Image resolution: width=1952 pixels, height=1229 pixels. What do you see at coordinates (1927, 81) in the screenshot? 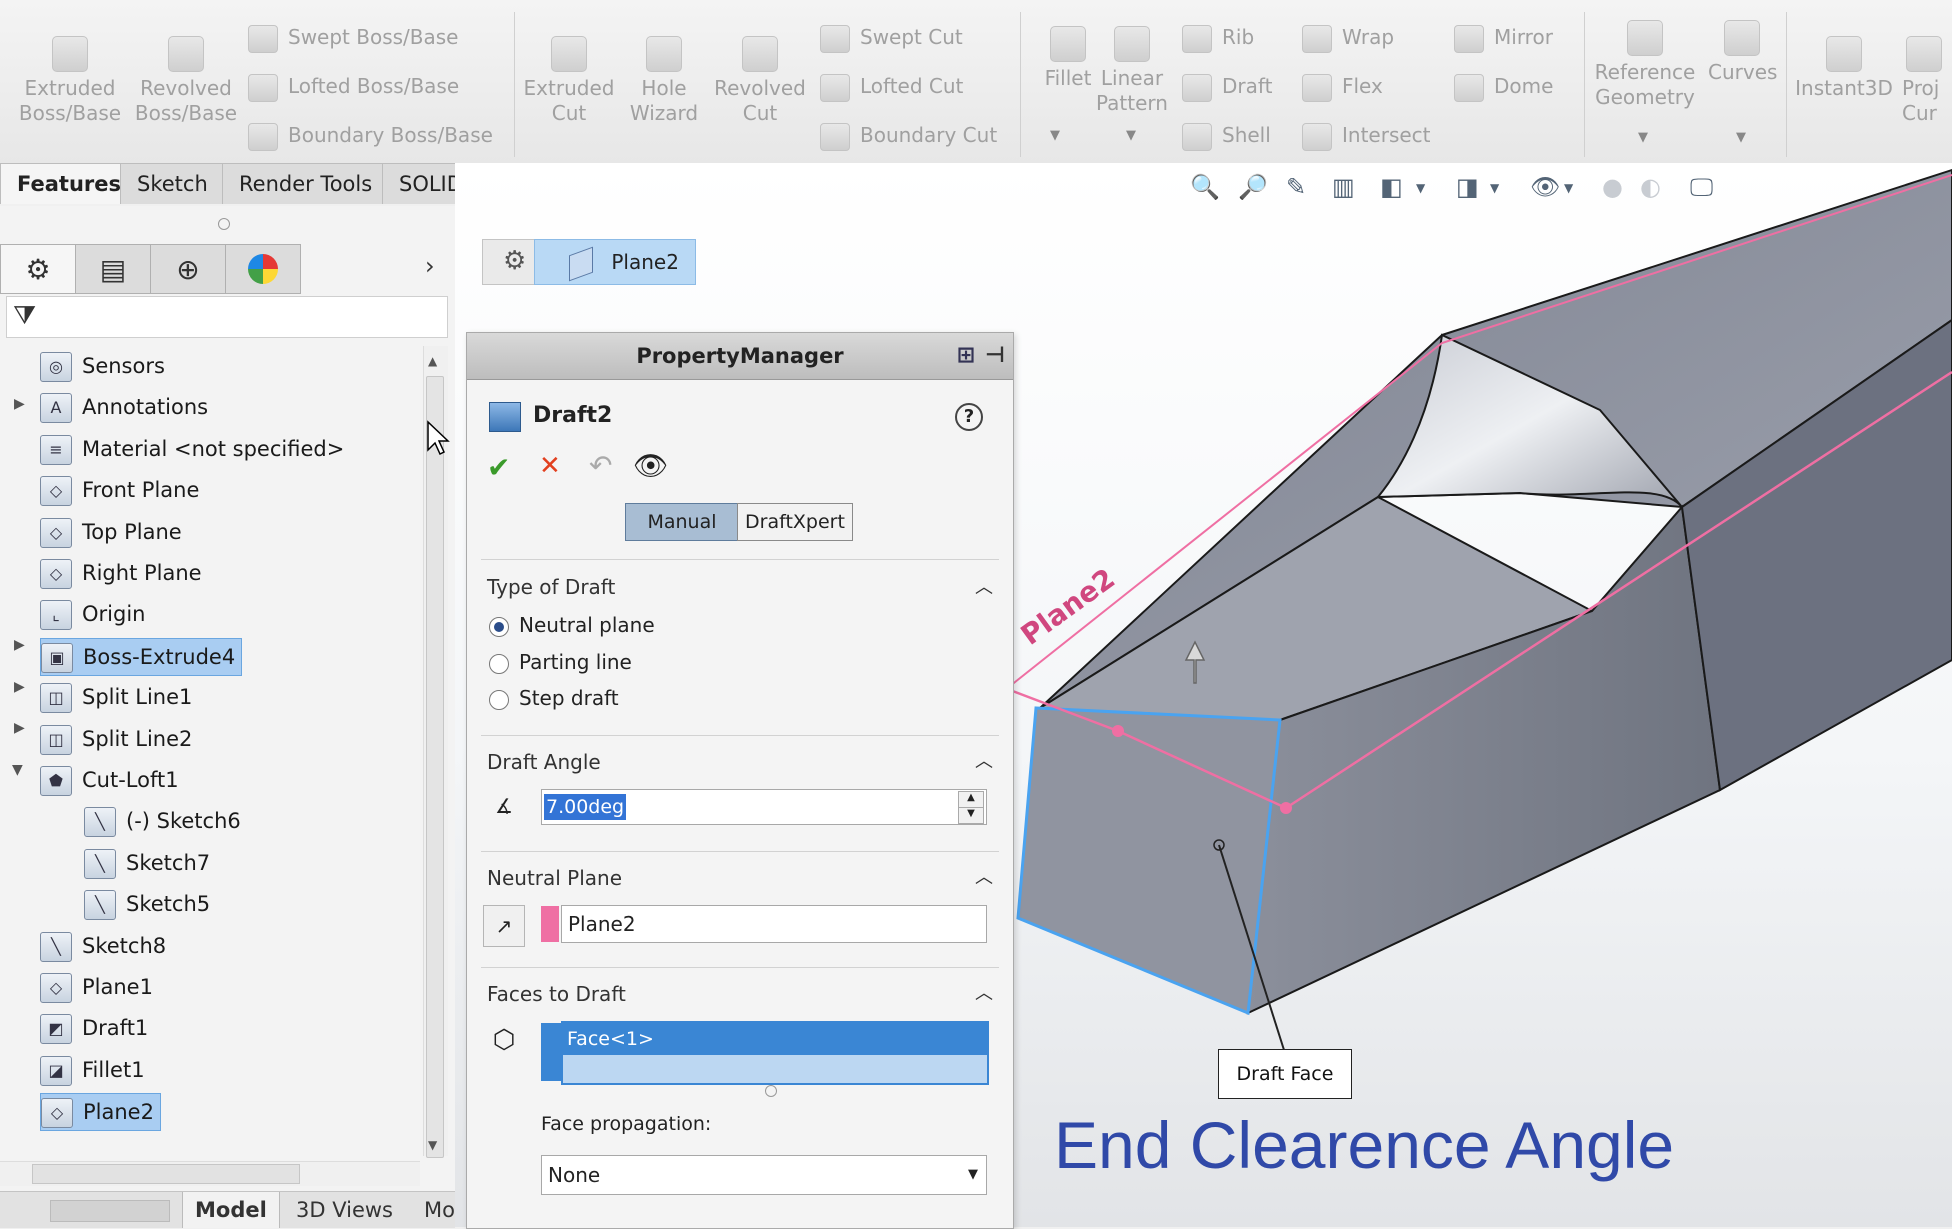
I see `projected-curve-button: Proj Cur` at bounding box center [1927, 81].